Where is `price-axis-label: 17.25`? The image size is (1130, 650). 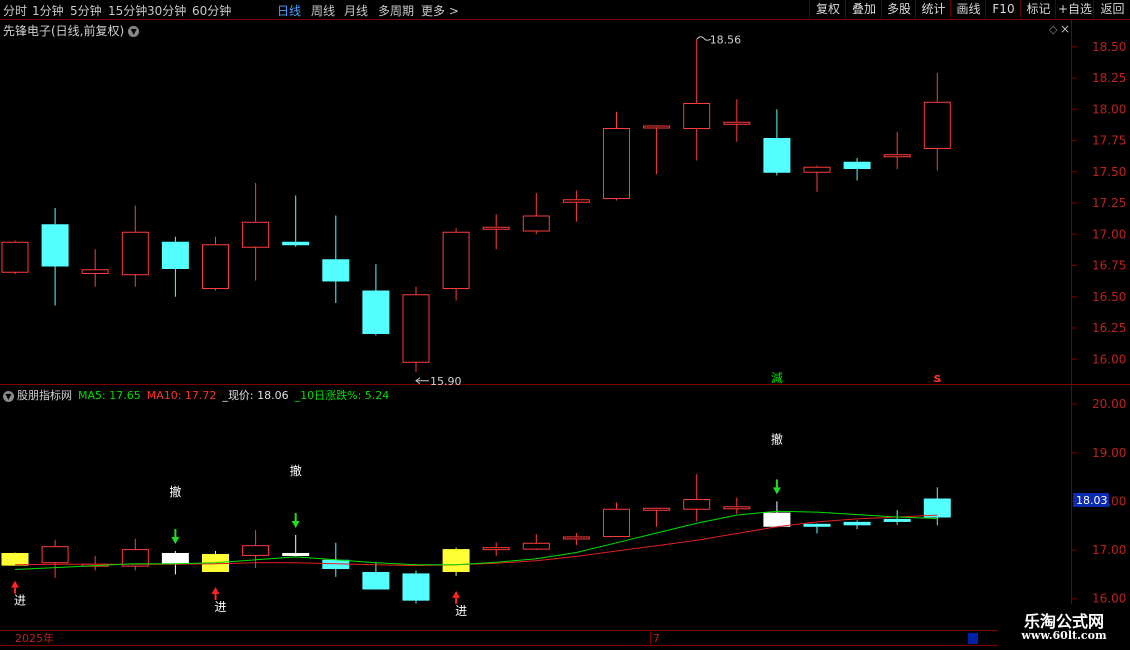
price-axis-label: 17.25 is located at coordinates (1109, 203).